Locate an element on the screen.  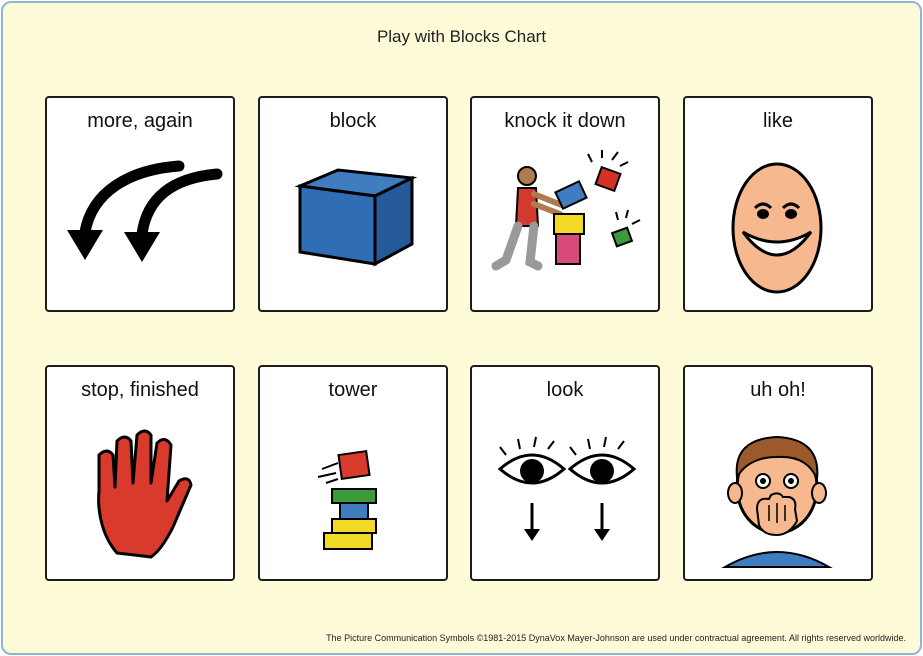
card-block: block is located at coordinates (353, 204).